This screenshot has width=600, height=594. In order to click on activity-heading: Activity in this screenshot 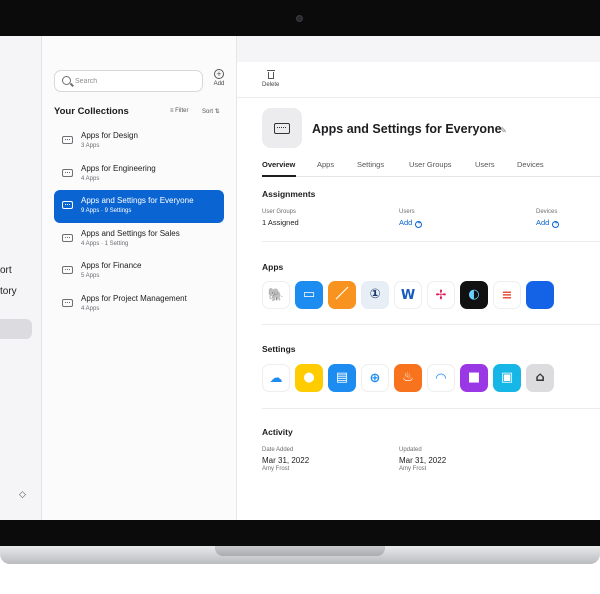, I will do `click(277, 432)`.